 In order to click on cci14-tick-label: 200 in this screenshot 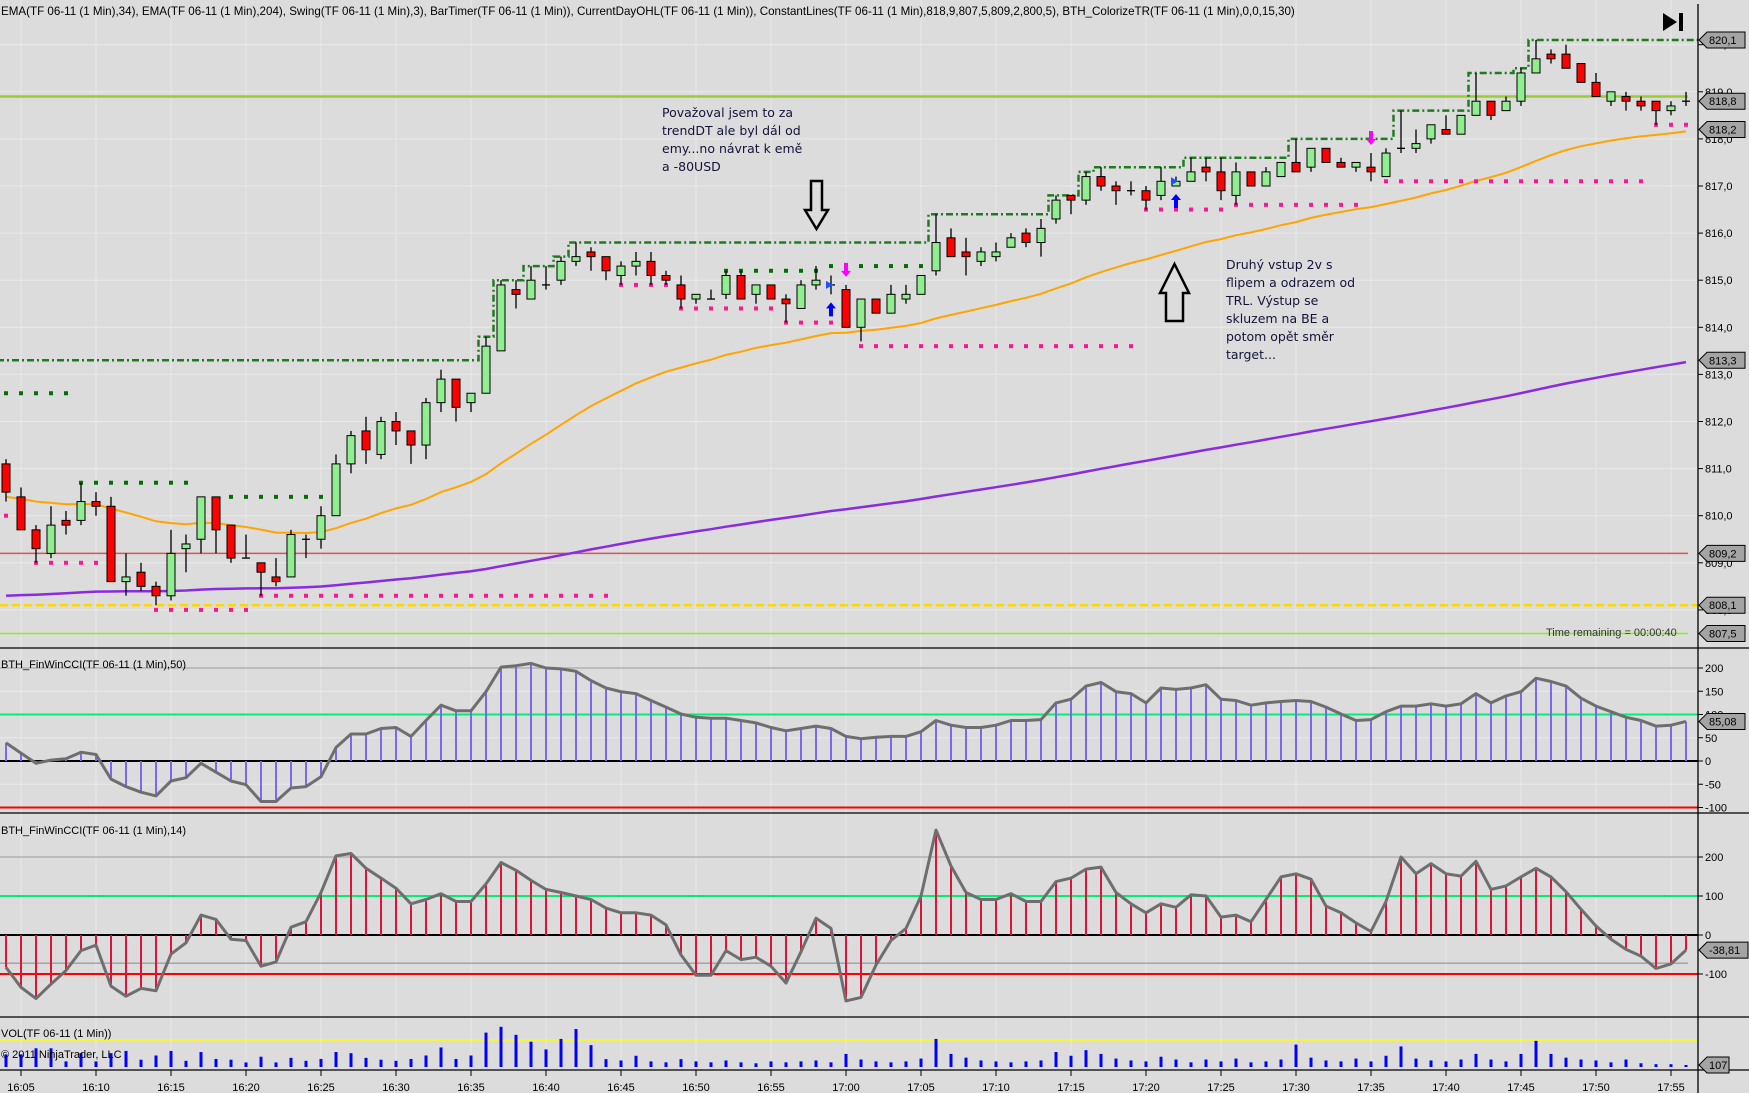, I will do `click(1714, 858)`.